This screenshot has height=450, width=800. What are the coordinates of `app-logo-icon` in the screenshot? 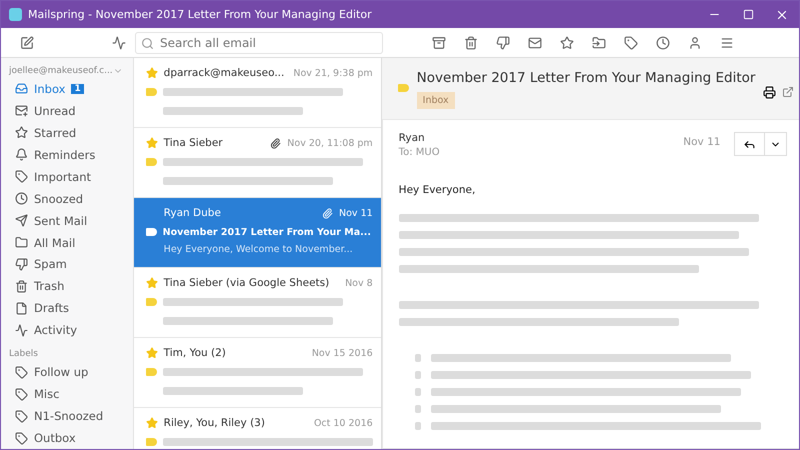 It's located at (15, 14).